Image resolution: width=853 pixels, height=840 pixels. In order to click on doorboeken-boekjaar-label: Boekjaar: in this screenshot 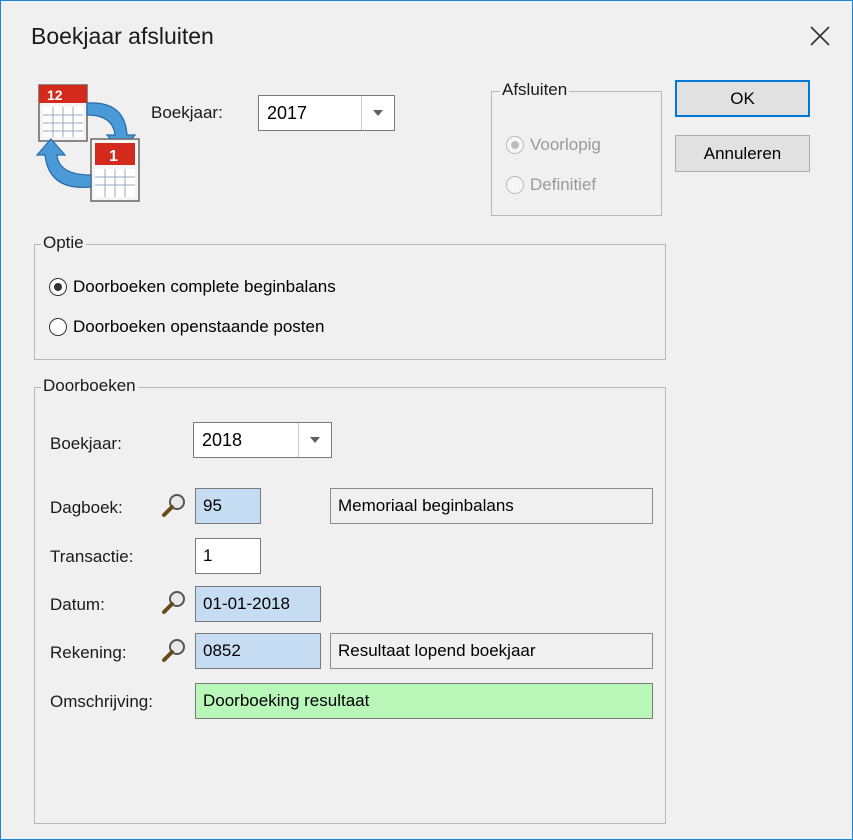, I will do `click(86, 443)`.